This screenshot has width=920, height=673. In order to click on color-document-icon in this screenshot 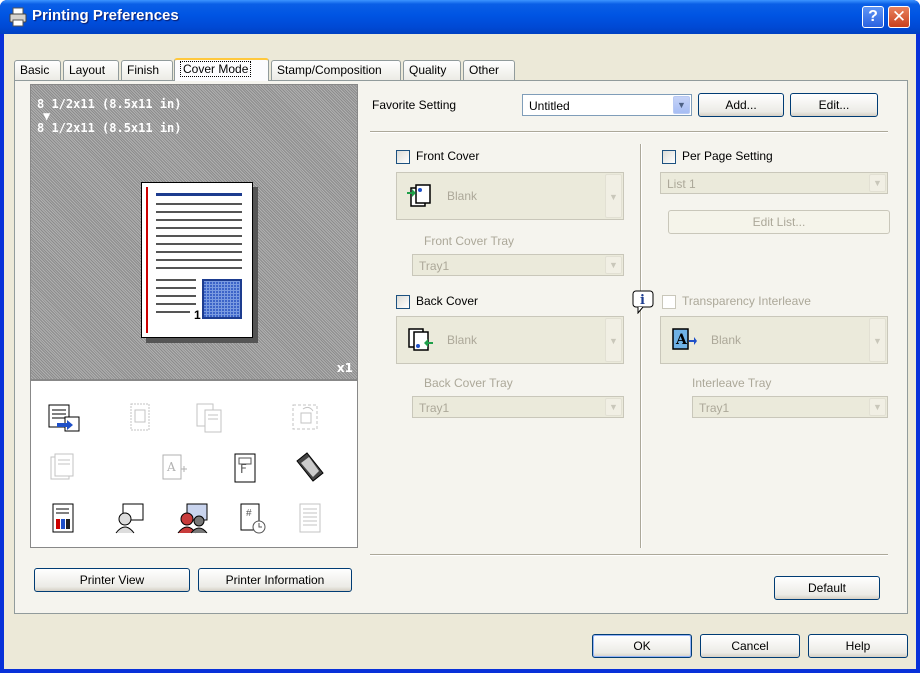, I will do `click(64, 518)`.